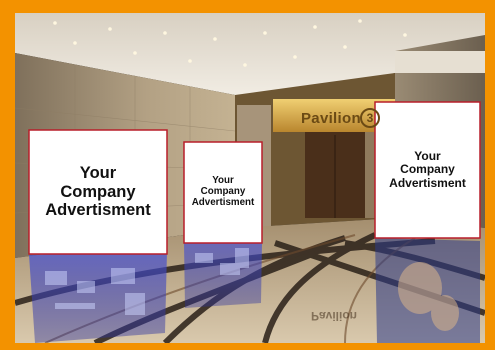  What do you see at coordinates (334, 316) in the screenshot?
I see `pavilion-sign-reflection: Pavilion` at bounding box center [334, 316].